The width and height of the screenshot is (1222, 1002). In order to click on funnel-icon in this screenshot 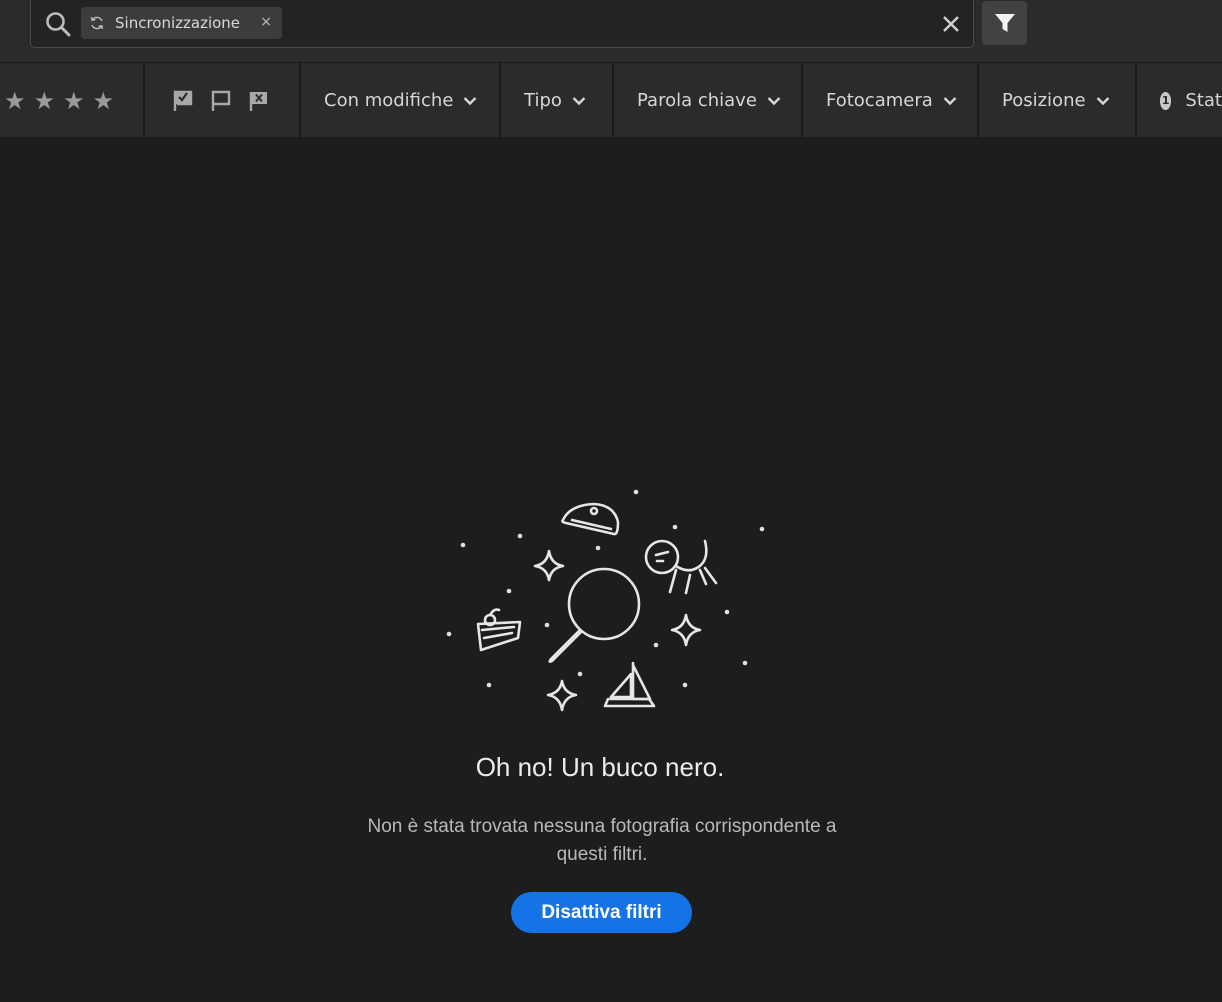, I will do `click(1004, 23)`.